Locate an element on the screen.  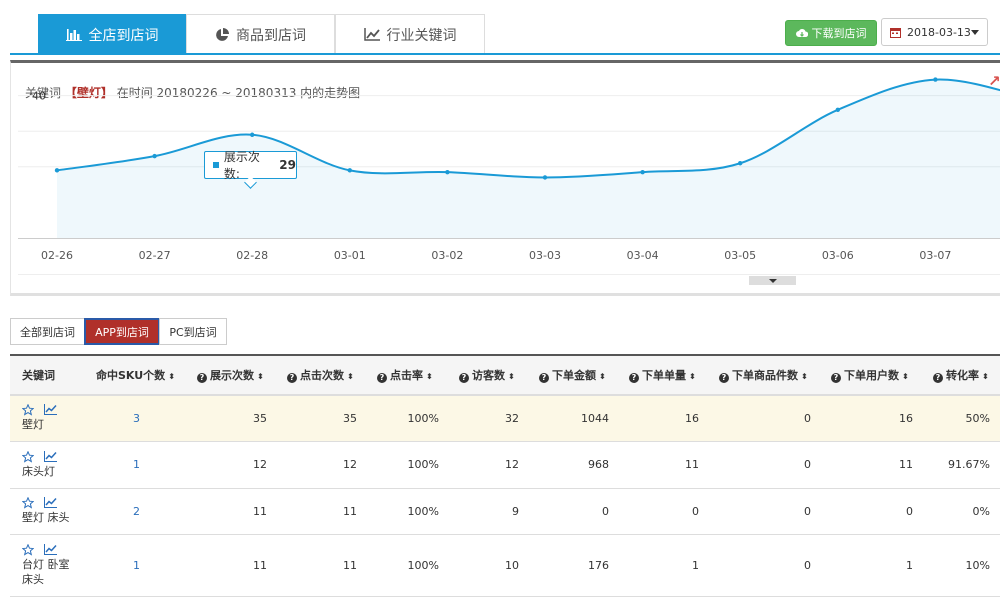
column-header-label: 点击率 is located at coordinates (406, 375).